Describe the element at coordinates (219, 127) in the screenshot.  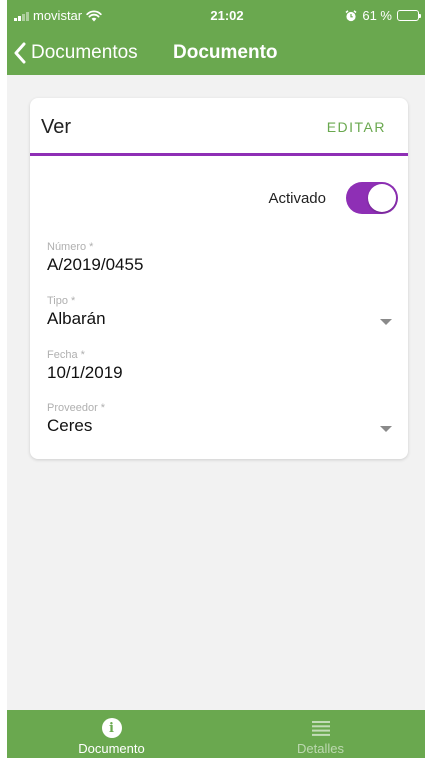
I see `card-header: Ver EDITAR` at that location.